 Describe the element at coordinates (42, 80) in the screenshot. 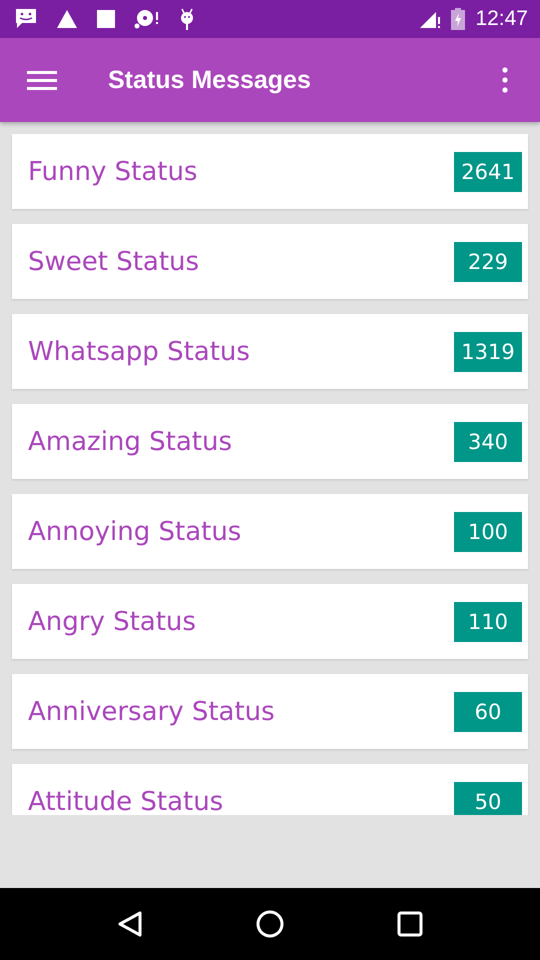

I see `menu-icon` at that location.